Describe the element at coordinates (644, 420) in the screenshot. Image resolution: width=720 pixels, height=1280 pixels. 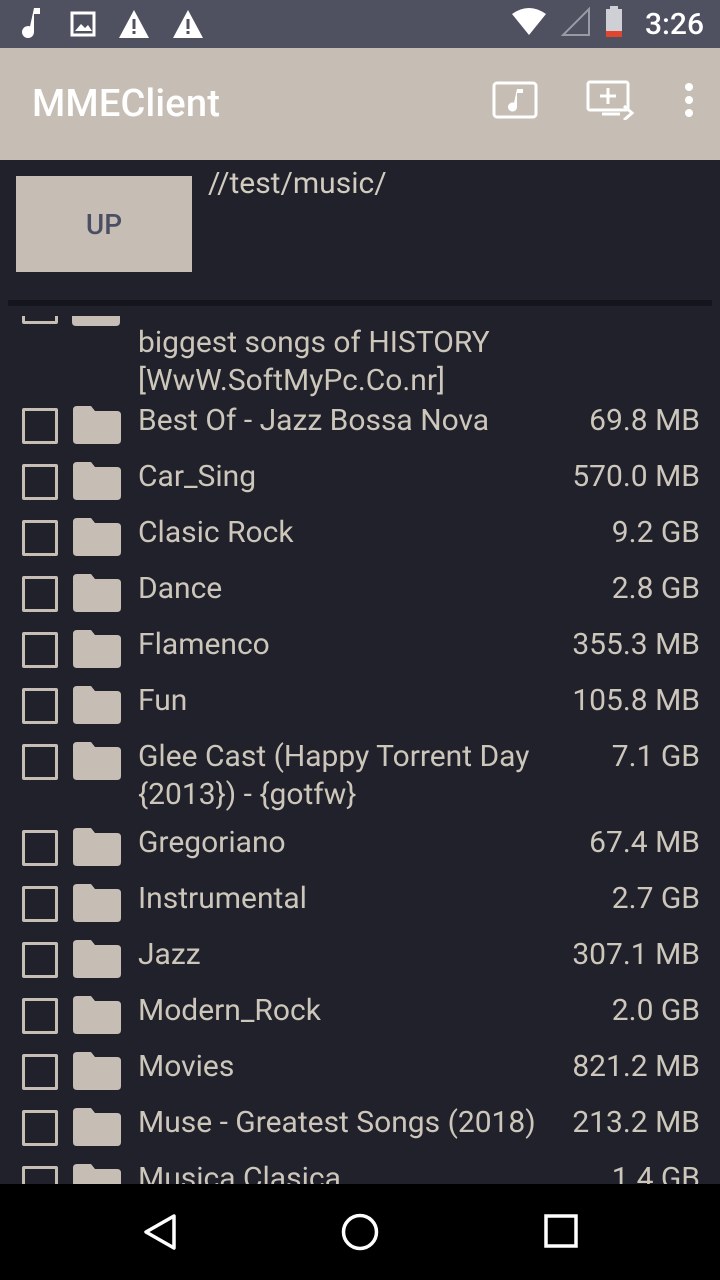
I see `folder-size: 69.8 MB` at that location.